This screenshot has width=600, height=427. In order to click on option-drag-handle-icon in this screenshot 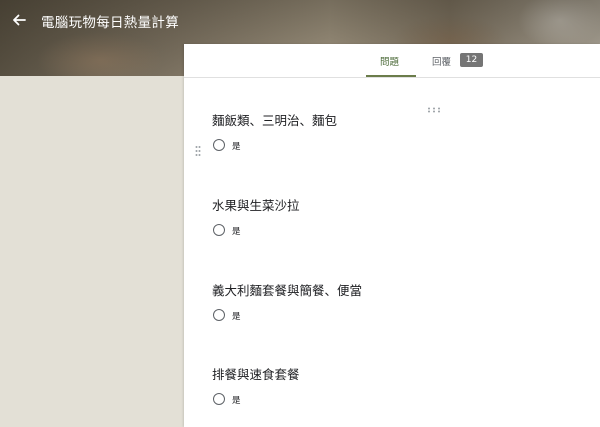, I will do `click(198, 149)`.